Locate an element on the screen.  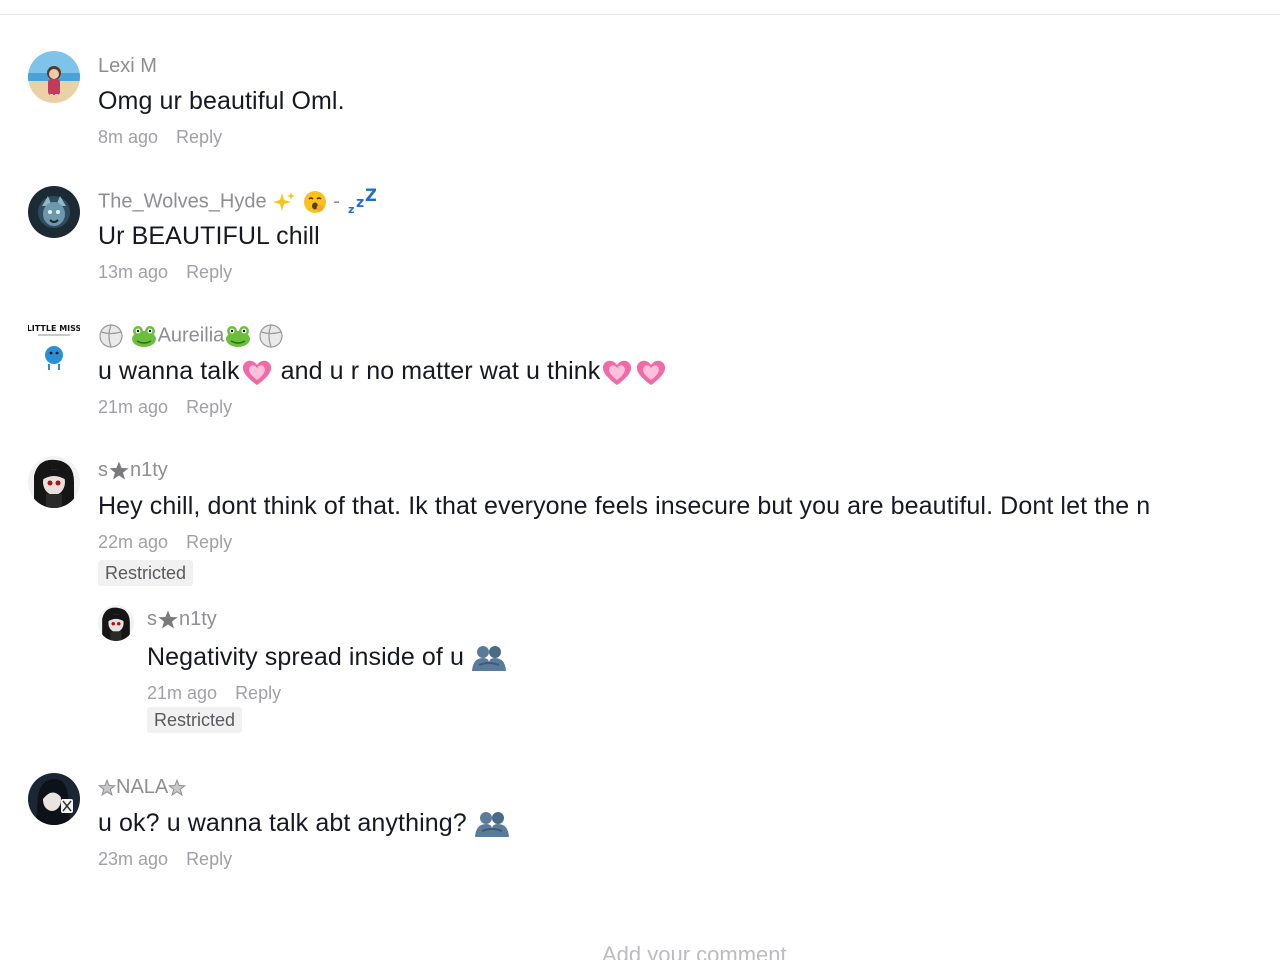
comment-username: Lexi M is located at coordinates (127, 66).